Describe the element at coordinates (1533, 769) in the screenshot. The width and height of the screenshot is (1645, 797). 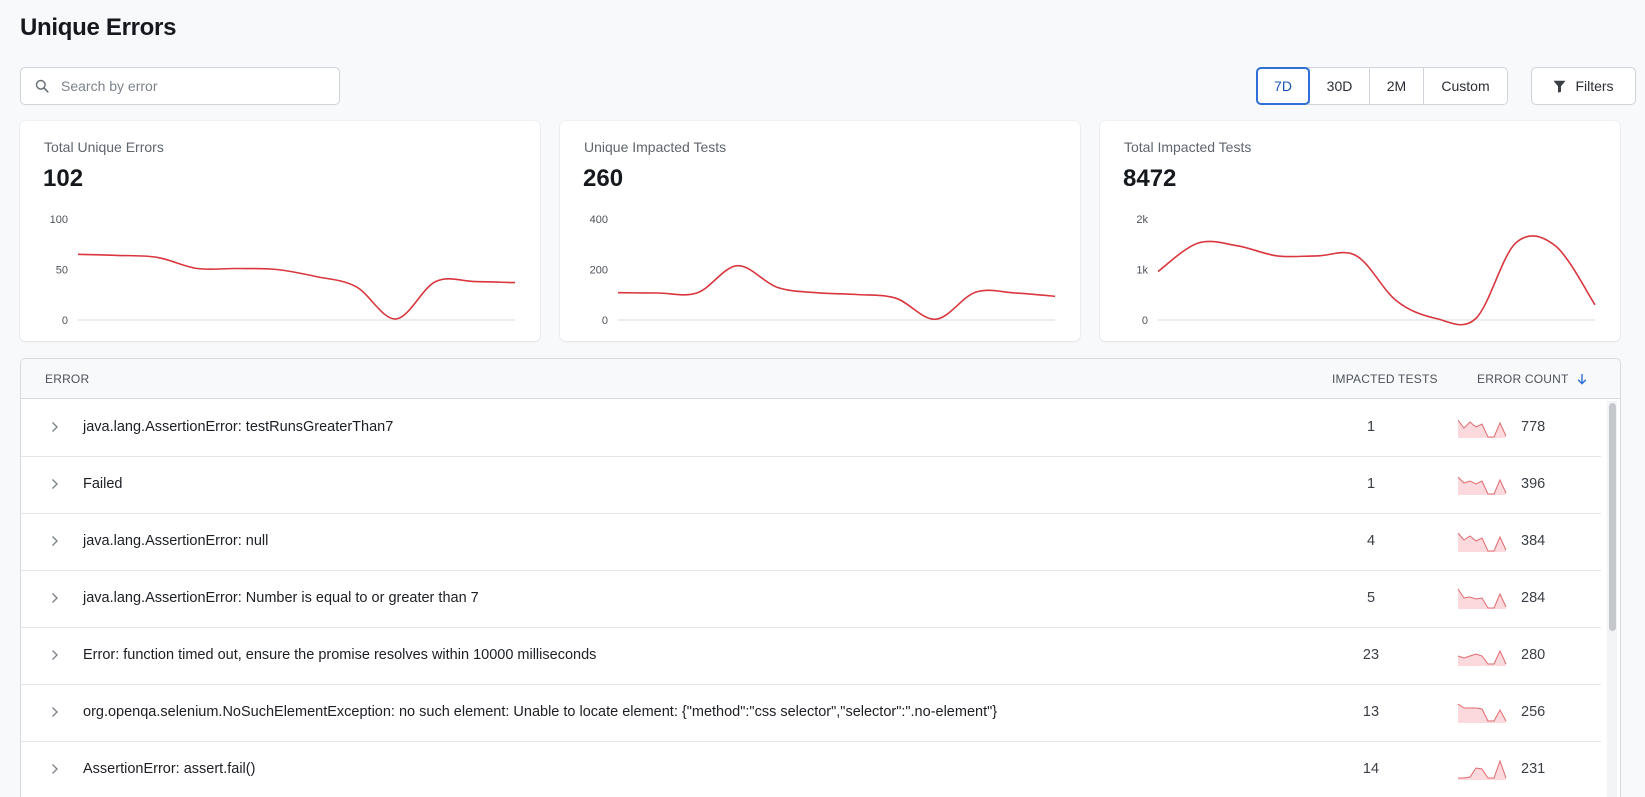
I see `error-count: 231` at that location.